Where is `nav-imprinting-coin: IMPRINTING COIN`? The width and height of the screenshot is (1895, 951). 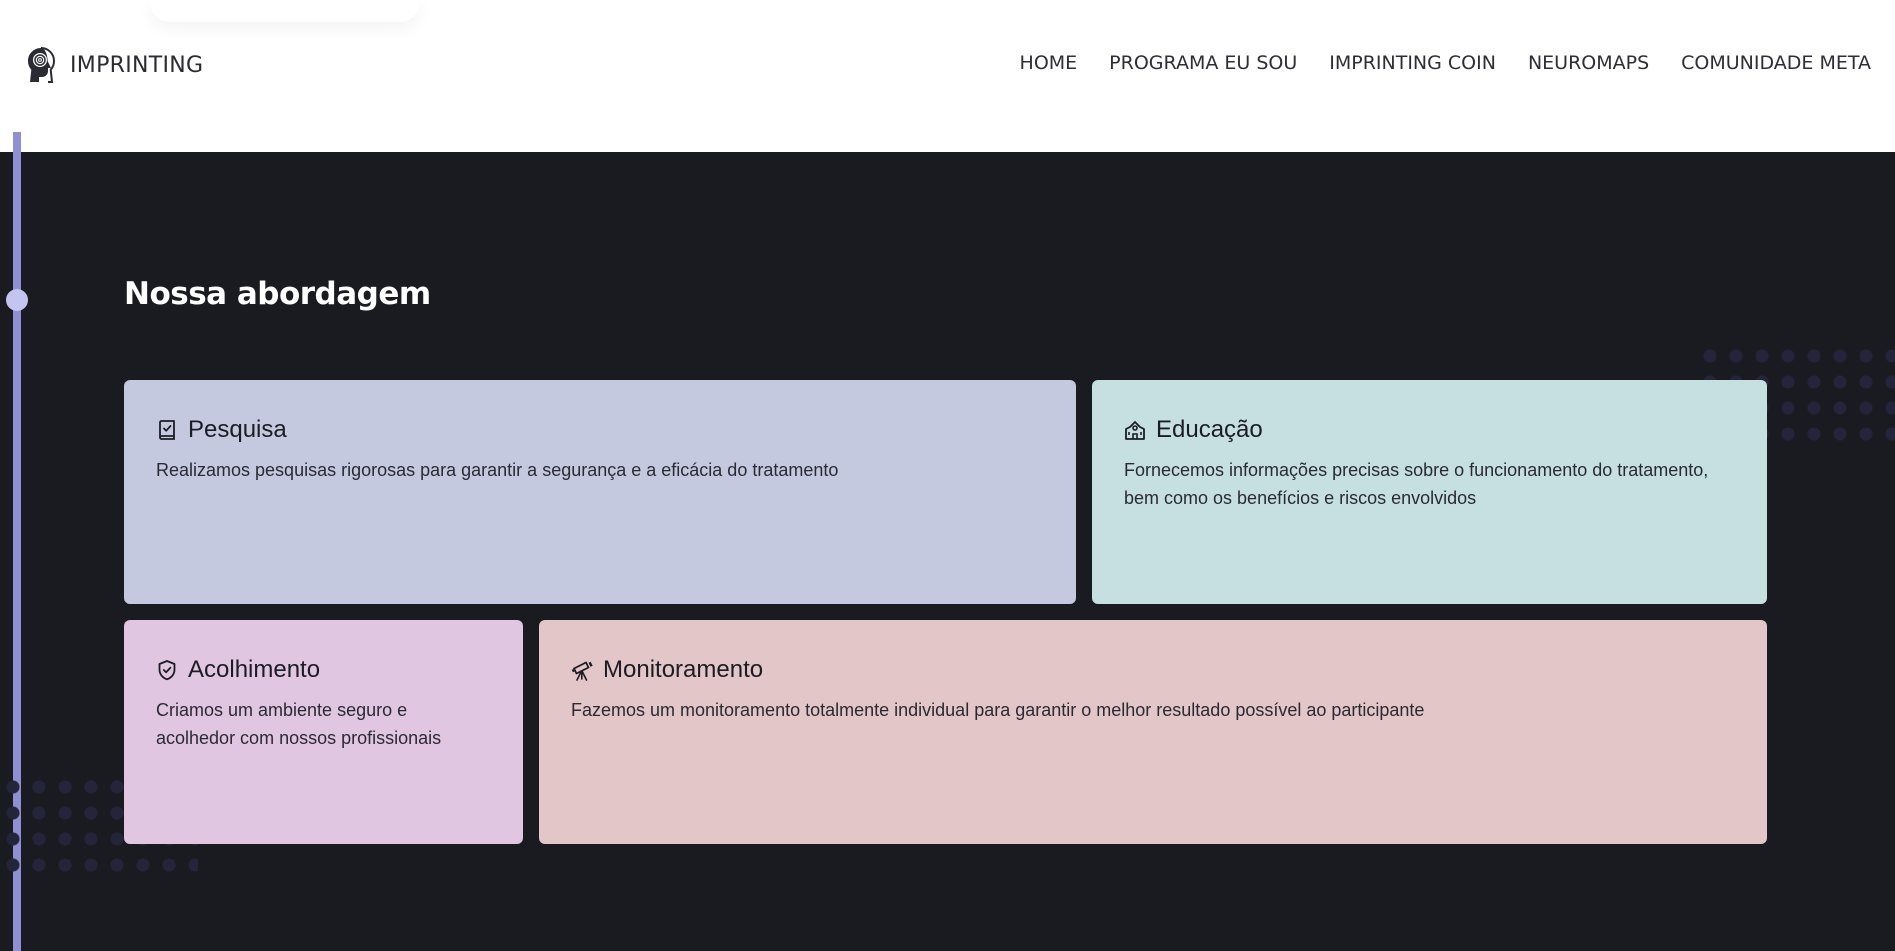
nav-imprinting-coin: IMPRINTING COIN is located at coordinates (1412, 63).